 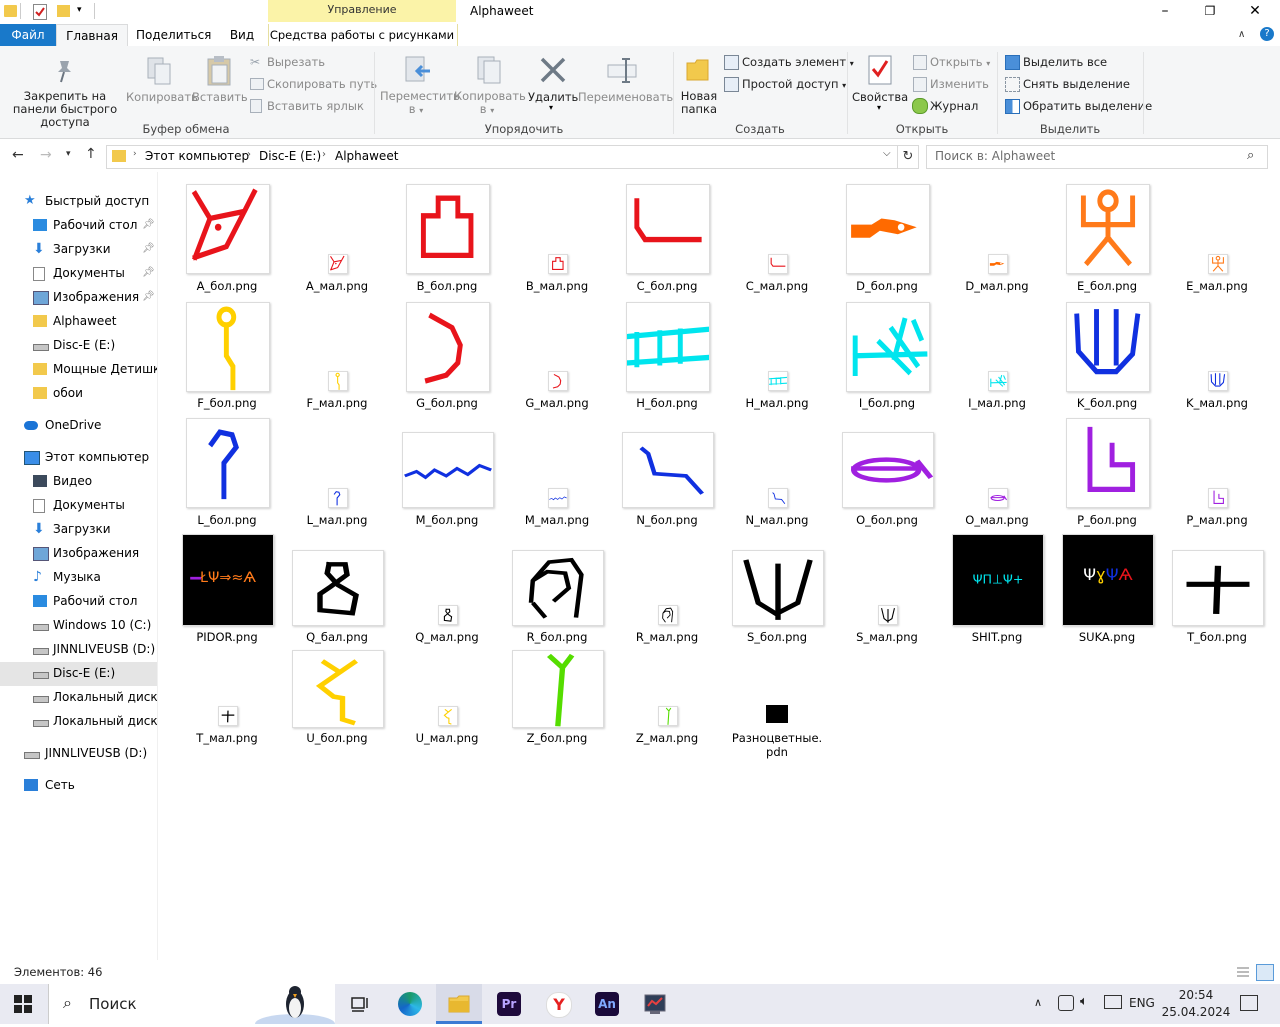 I want to click on file-thumbnail: ΨɣΨѦ, so click(x=1108, y=580).